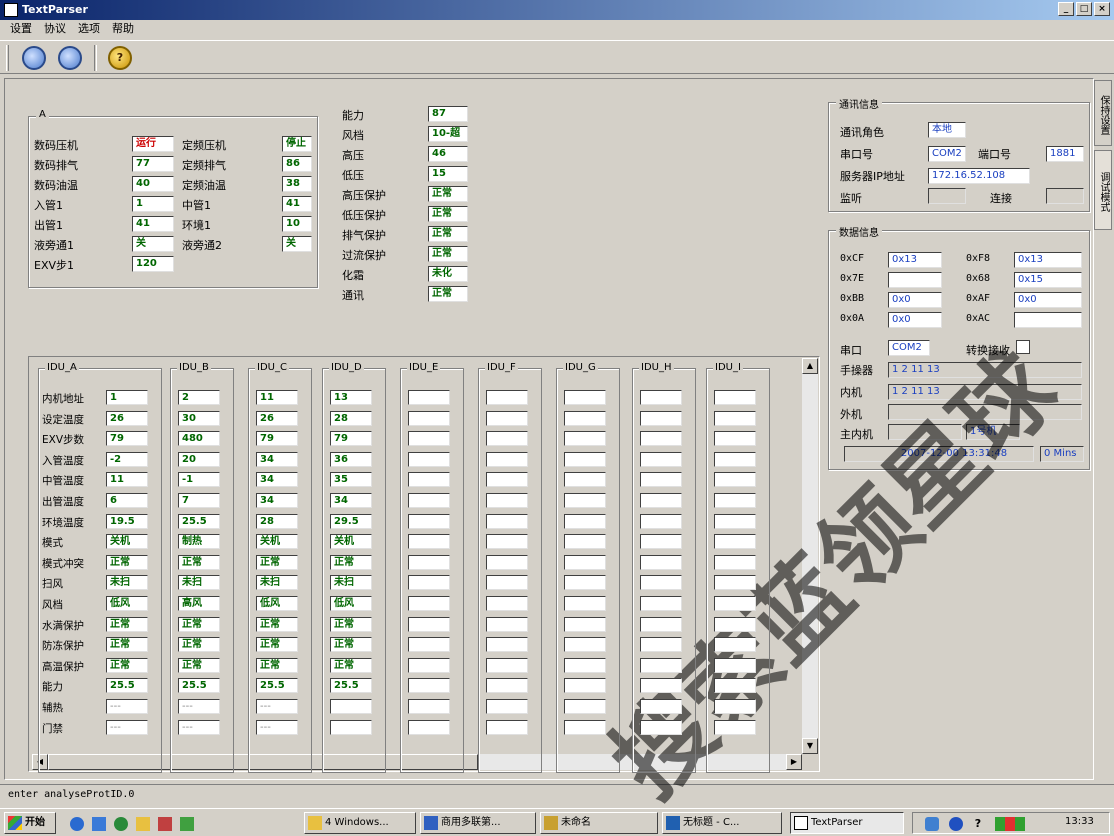 The height and width of the screenshot is (836, 1114). I want to click on serial-field: COM2, so click(909, 348).